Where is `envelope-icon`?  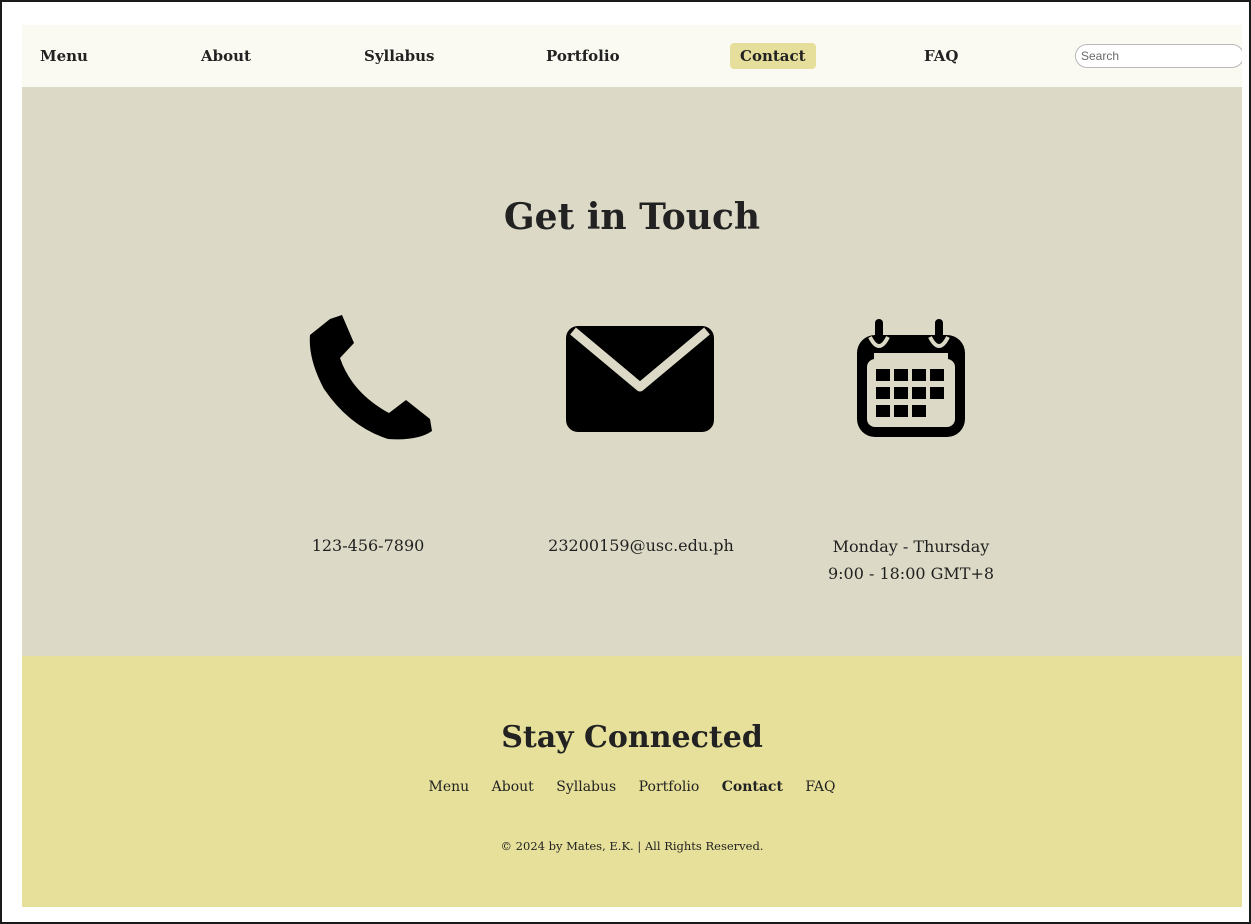
envelope-icon is located at coordinates (640, 379).